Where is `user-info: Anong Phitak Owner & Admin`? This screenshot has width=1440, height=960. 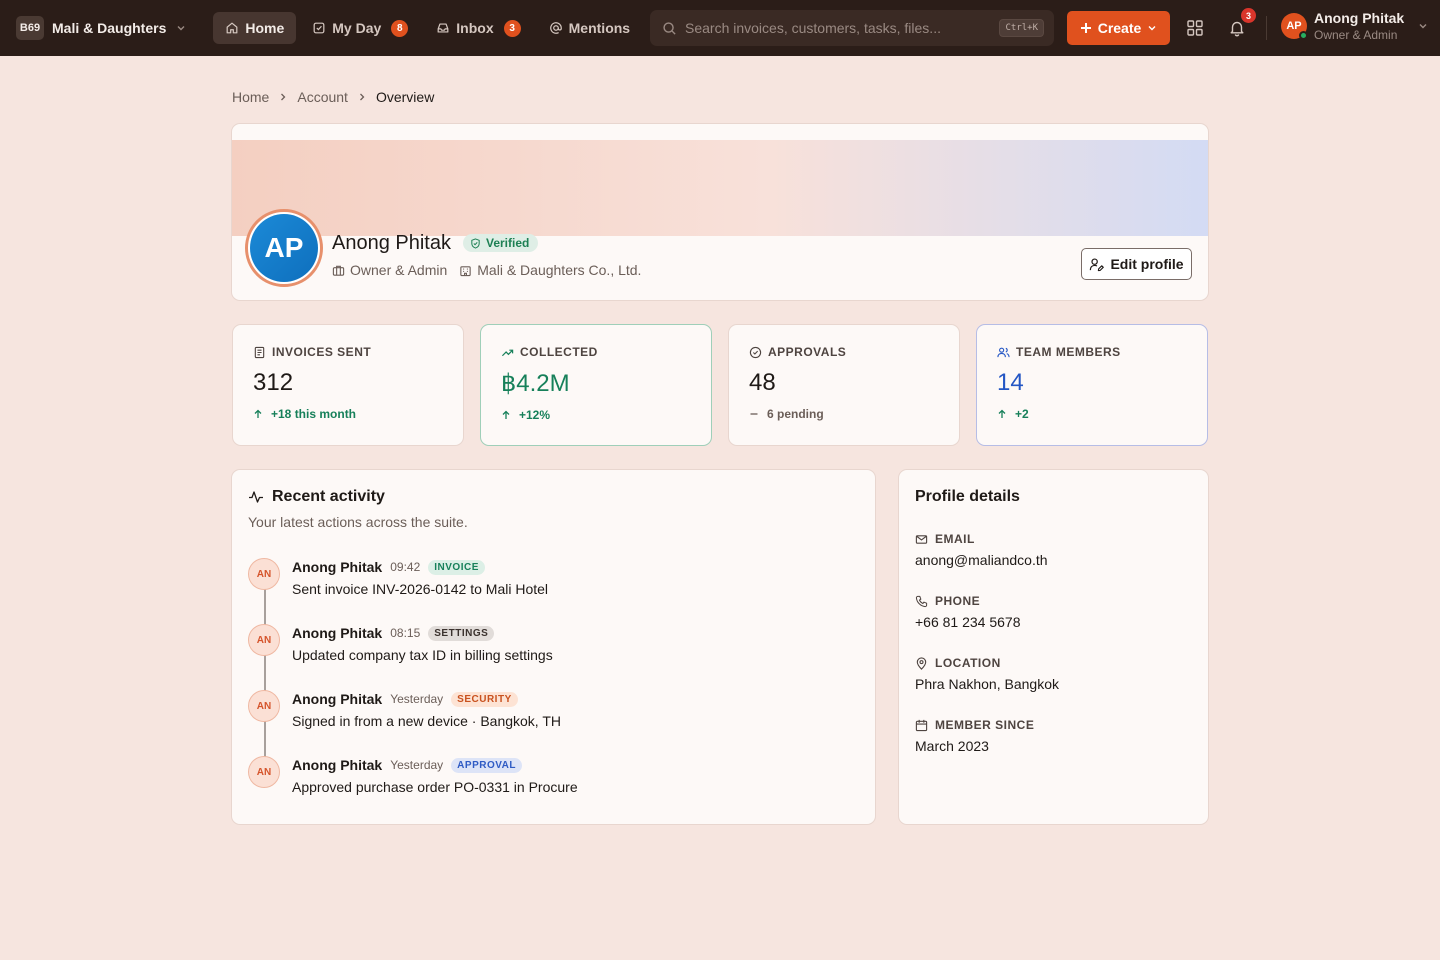 user-info: Anong Phitak Owner & Admin is located at coordinates (1359, 26).